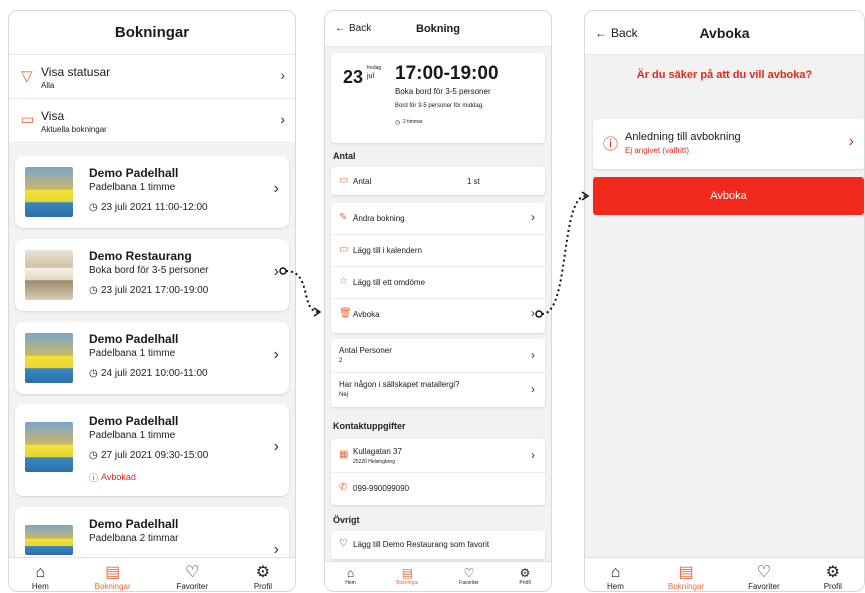 The width and height of the screenshot is (865, 593). Describe the element at coordinates (94, 478) in the screenshot. I see `cancelled-icon: ⓘ` at that location.